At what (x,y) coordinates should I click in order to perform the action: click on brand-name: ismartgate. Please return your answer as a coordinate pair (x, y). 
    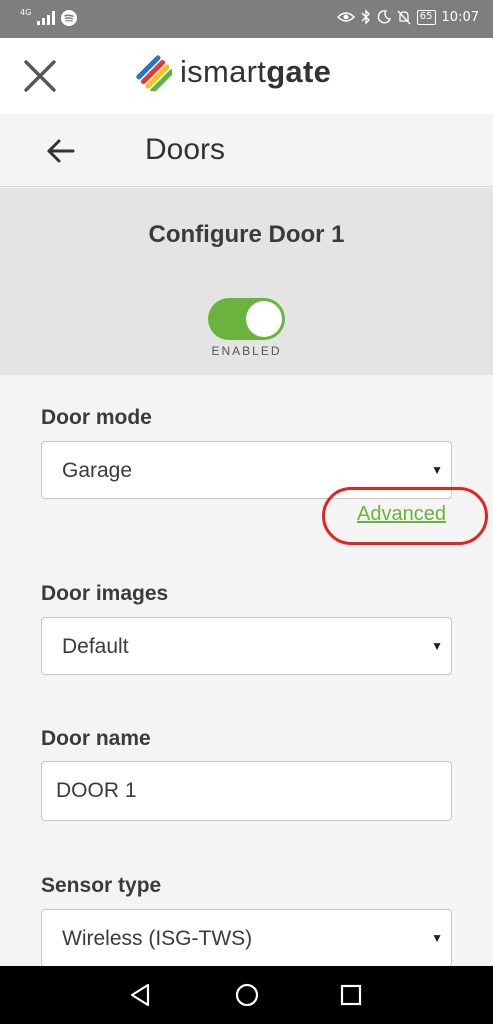
    Looking at the image, I should click on (255, 72).